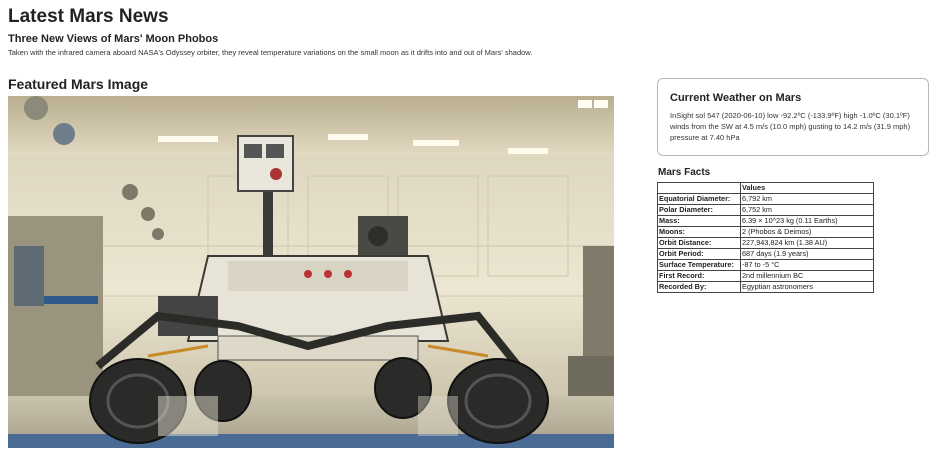 This screenshot has height=463, width=942. Describe the element at coordinates (78, 84) in the screenshot. I see `featured-image-heading: Featured Mars Image` at that location.